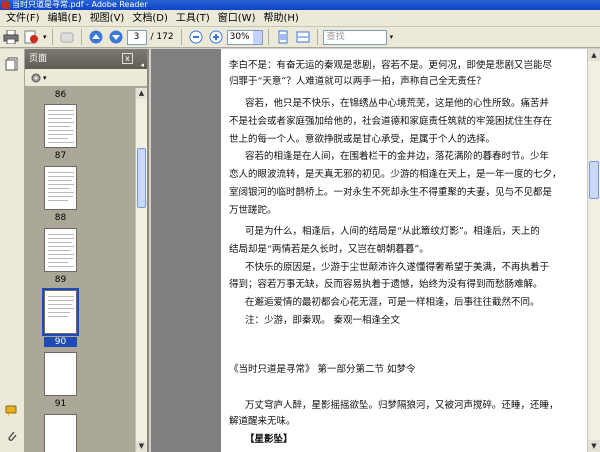 This screenshot has height=452, width=600. Describe the element at coordinates (593, 250) in the screenshot. I see `document-scrollbar: ▲ ▼` at that location.